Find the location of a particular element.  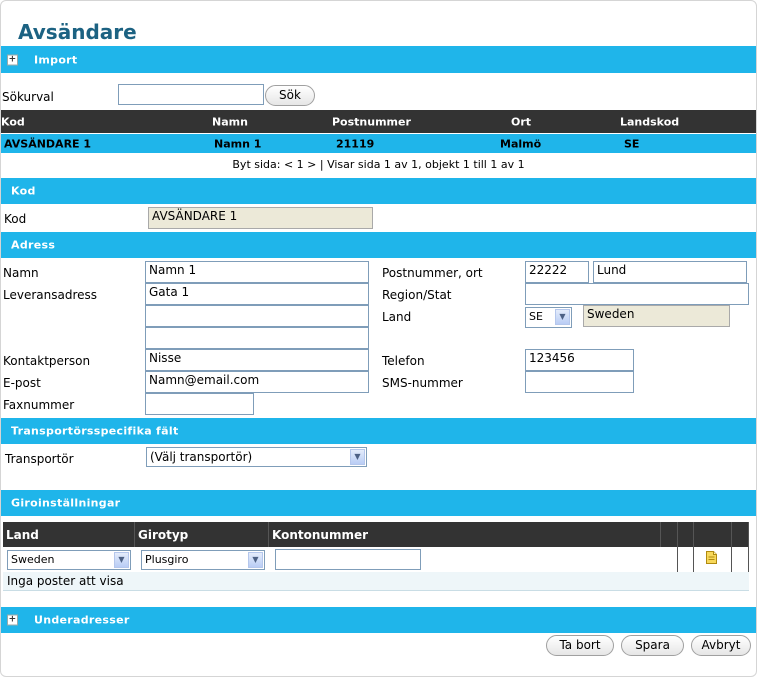

column-header-postnummer: Postnummer is located at coordinates (371, 121).